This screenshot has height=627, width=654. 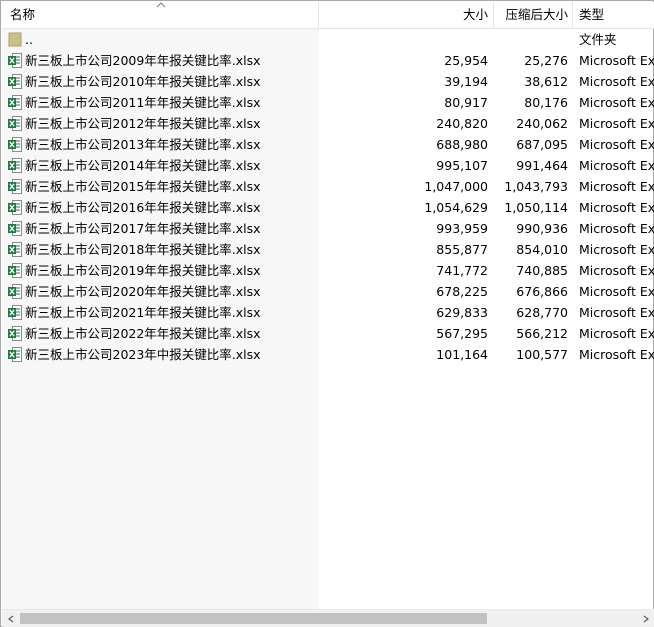 I want to click on file-name-cell: 新三板上市公司2023年中报关键比率.xlsx, so click(x=163, y=354).